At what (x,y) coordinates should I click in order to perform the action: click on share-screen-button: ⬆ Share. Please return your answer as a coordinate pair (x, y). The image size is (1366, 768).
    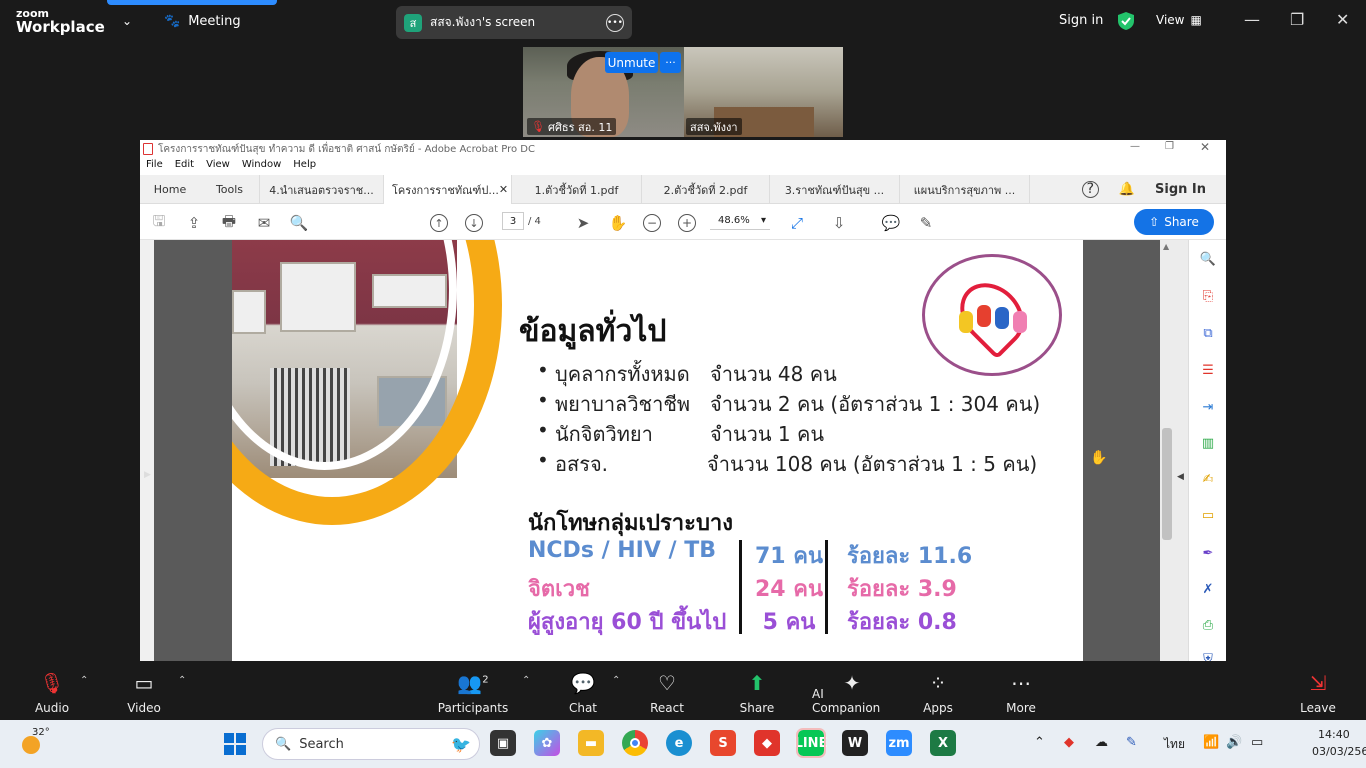
    Looking at the image, I should click on (757, 692).